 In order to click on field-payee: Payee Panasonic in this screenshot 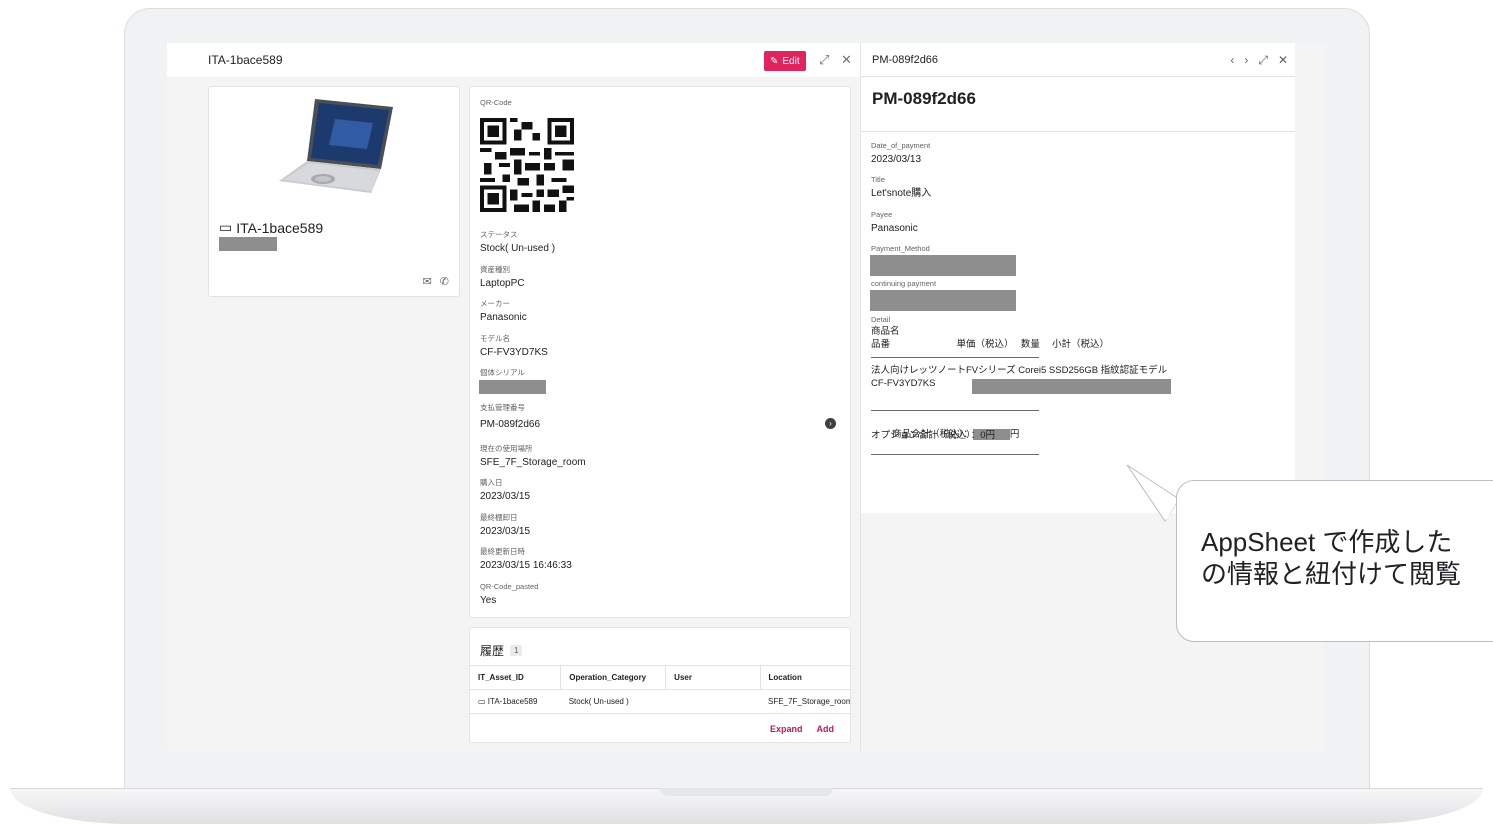, I will do `click(894, 222)`.